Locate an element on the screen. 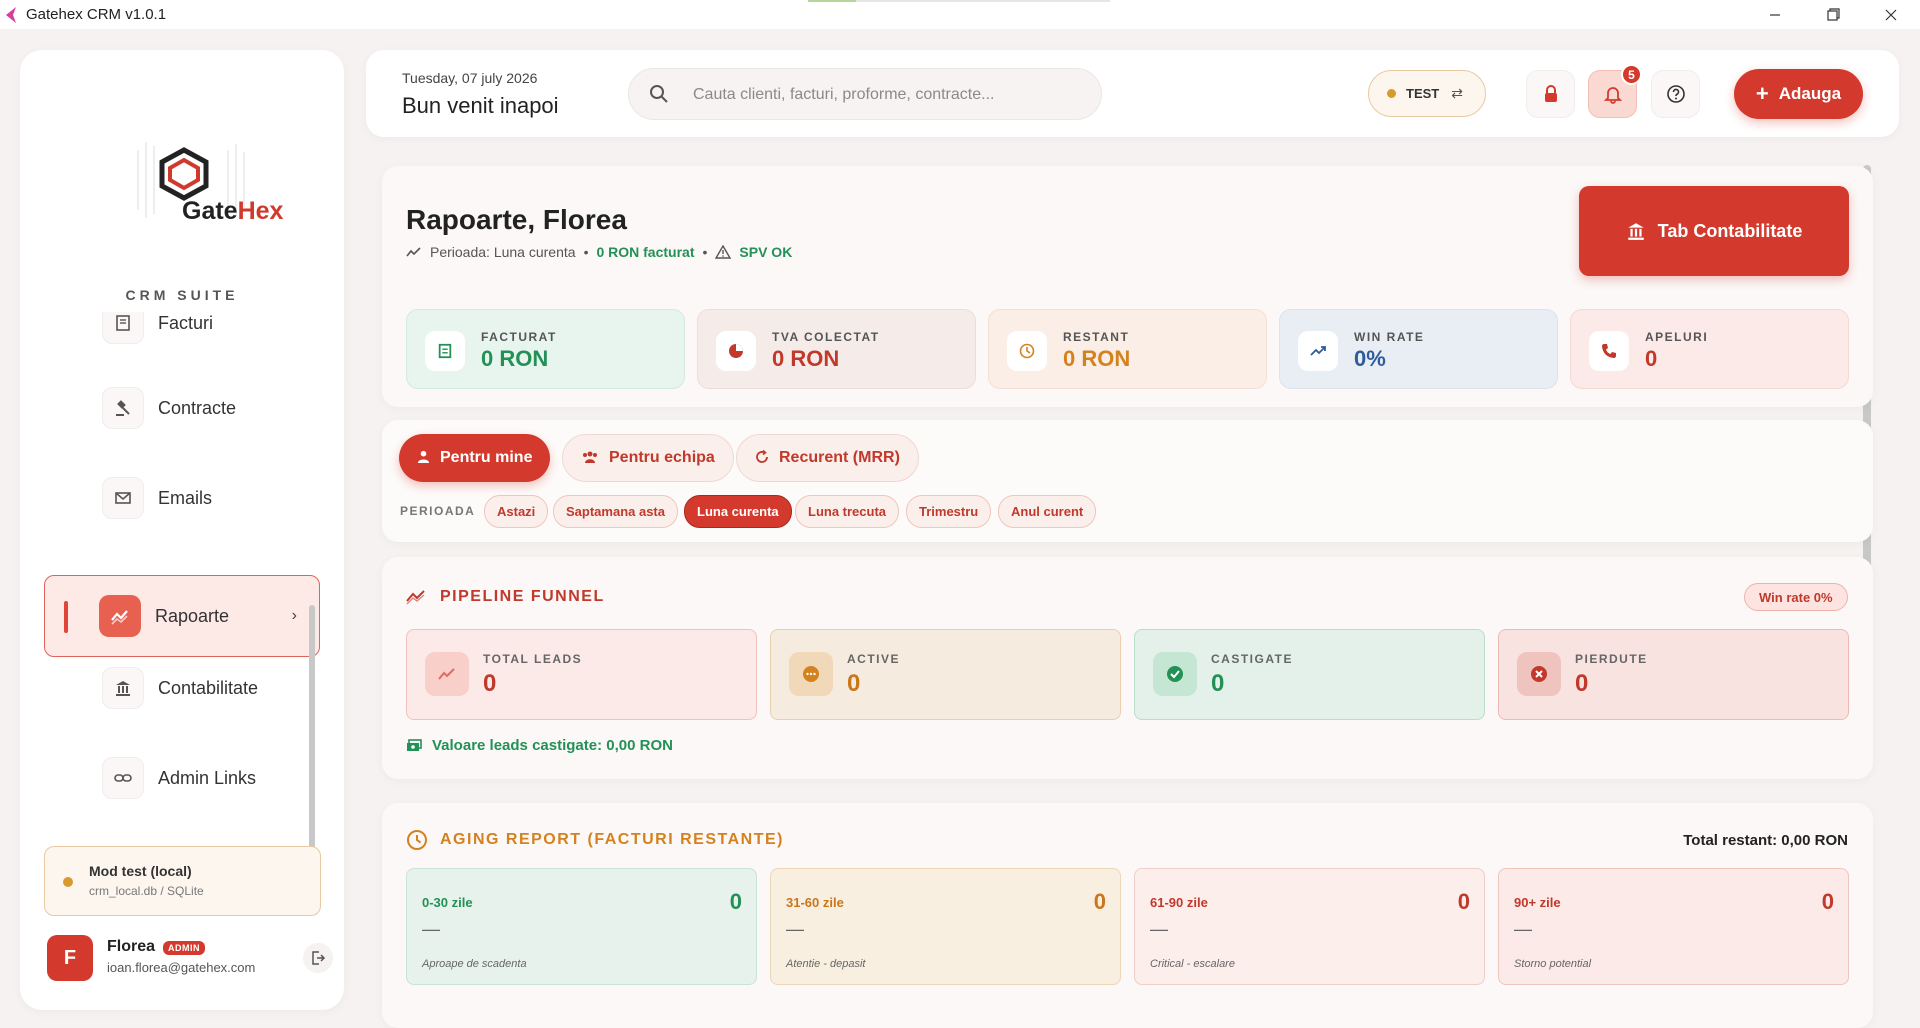  close-window-button is located at coordinates (1891, 14).